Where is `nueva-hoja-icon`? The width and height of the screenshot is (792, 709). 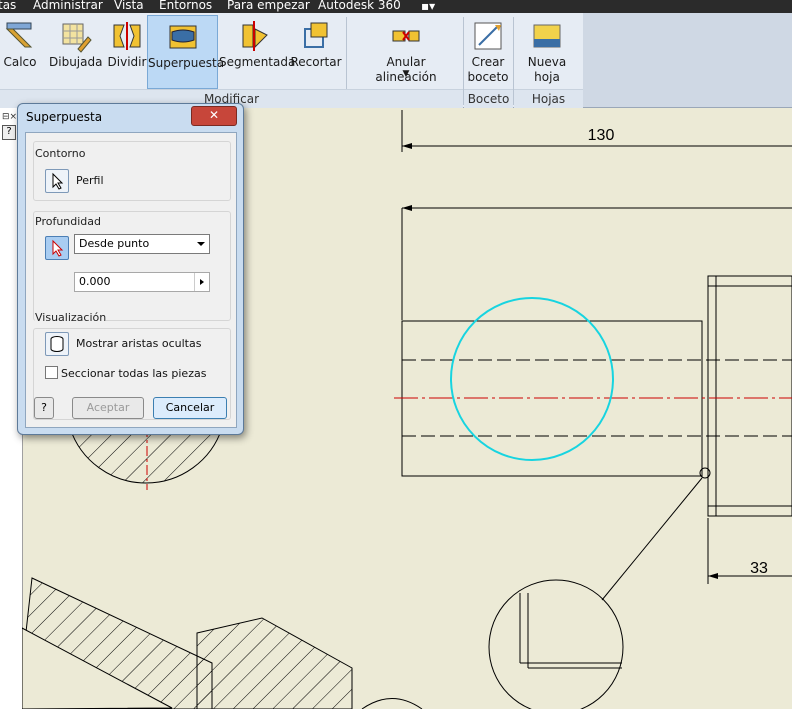 nueva-hoja-icon is located at coordinates (547, 36).